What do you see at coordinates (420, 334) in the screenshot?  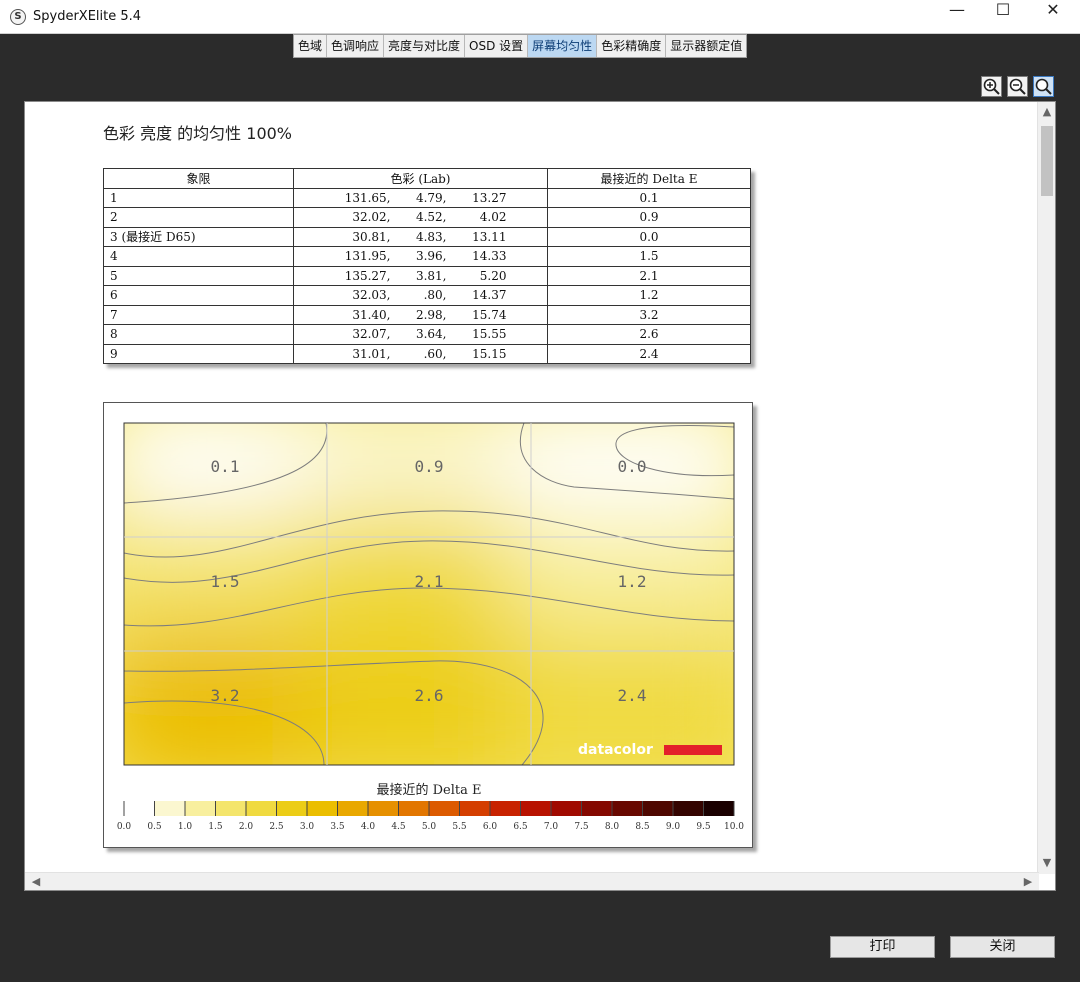 I see `lab-cell: 32.07, 3.64, 15.55` at bounding box center [420, 334].